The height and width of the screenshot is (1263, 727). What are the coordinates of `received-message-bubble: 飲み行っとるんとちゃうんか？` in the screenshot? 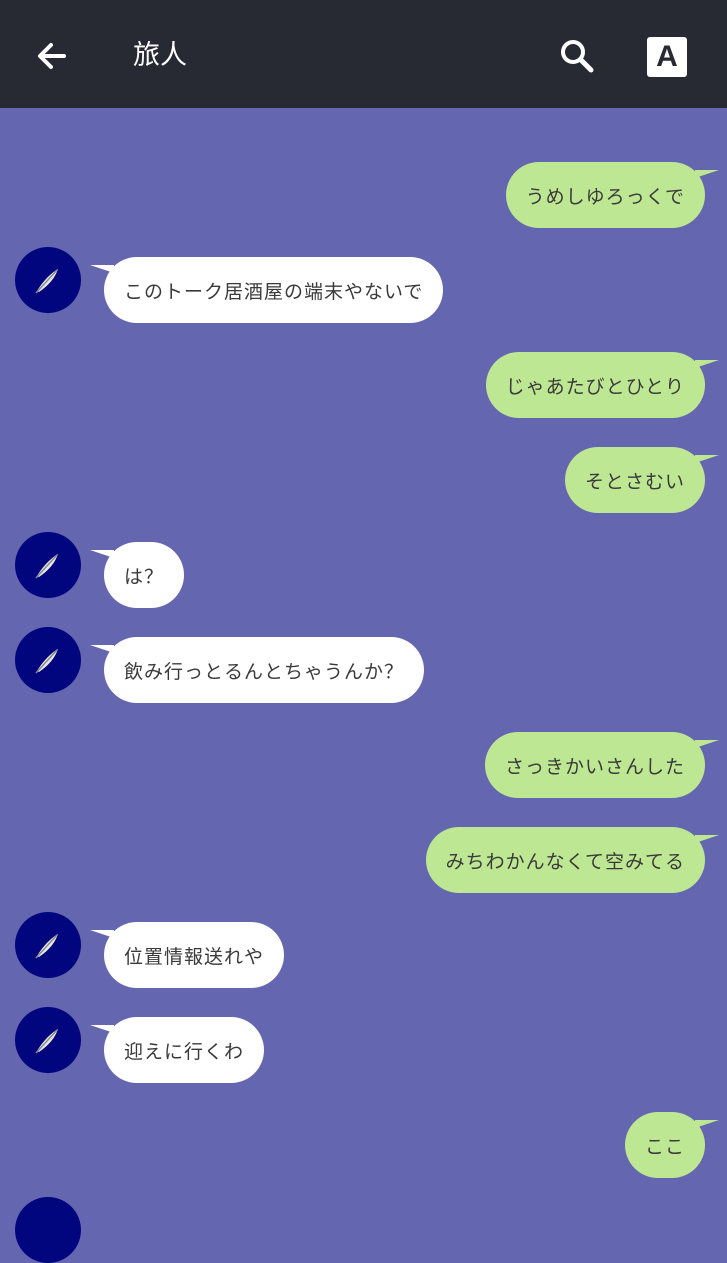 It's located at (257, 670).